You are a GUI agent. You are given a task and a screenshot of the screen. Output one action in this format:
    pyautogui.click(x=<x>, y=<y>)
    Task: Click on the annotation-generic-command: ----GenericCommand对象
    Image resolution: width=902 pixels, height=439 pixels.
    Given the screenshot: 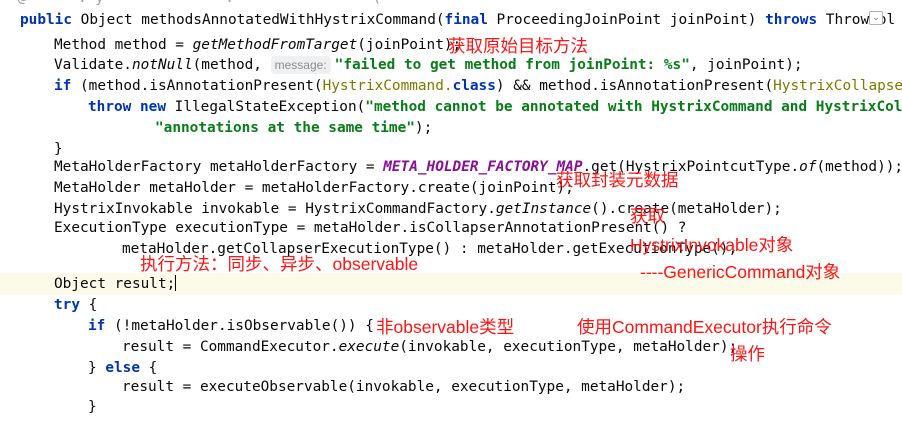 What is the action you would take?
    pyautogui.click(x=740, y=272)
    